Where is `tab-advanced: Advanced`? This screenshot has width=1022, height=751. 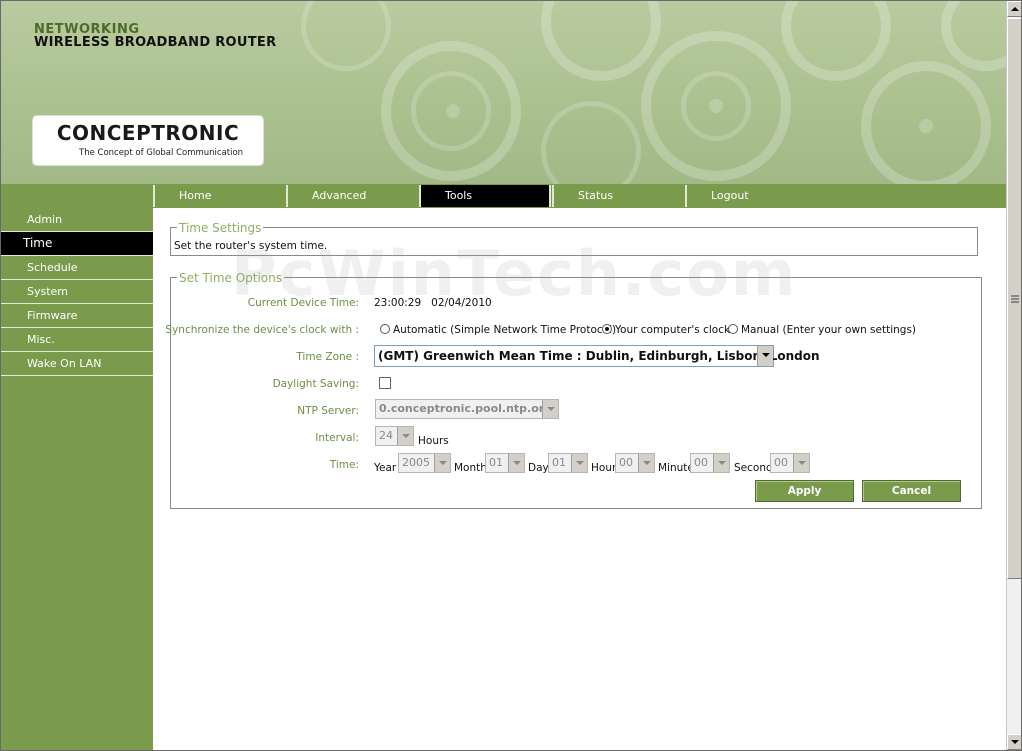
tab-advanced: Advanced is located at coordinates (352, 196).